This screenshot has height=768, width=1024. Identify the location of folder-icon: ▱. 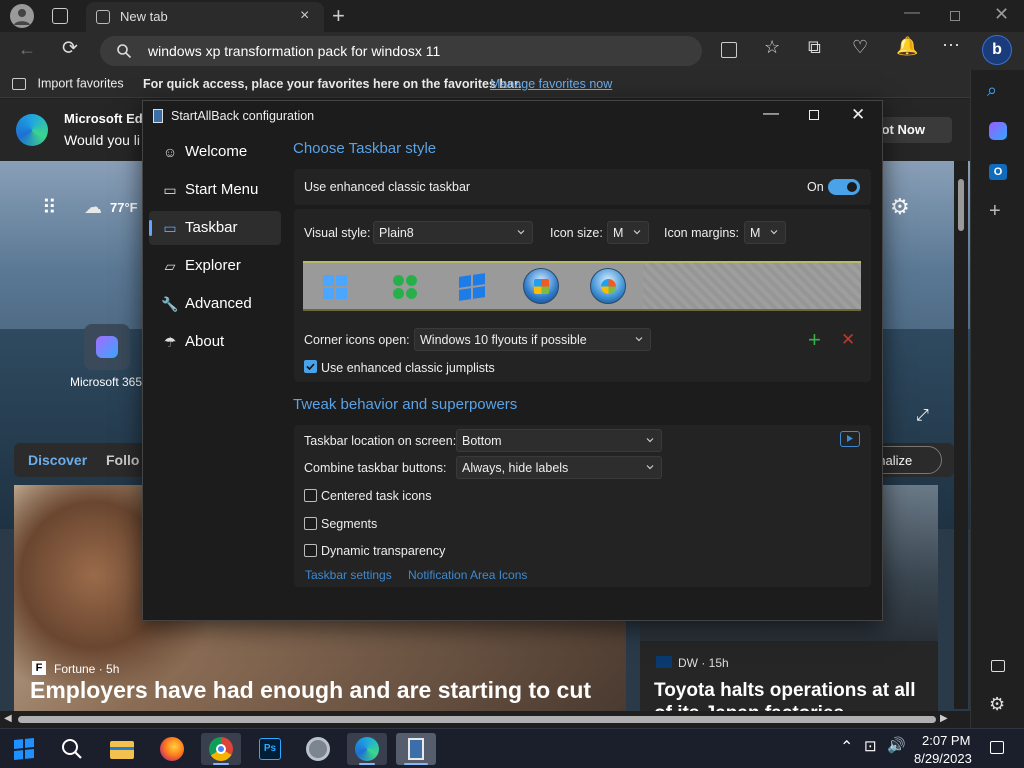
(170, 266).